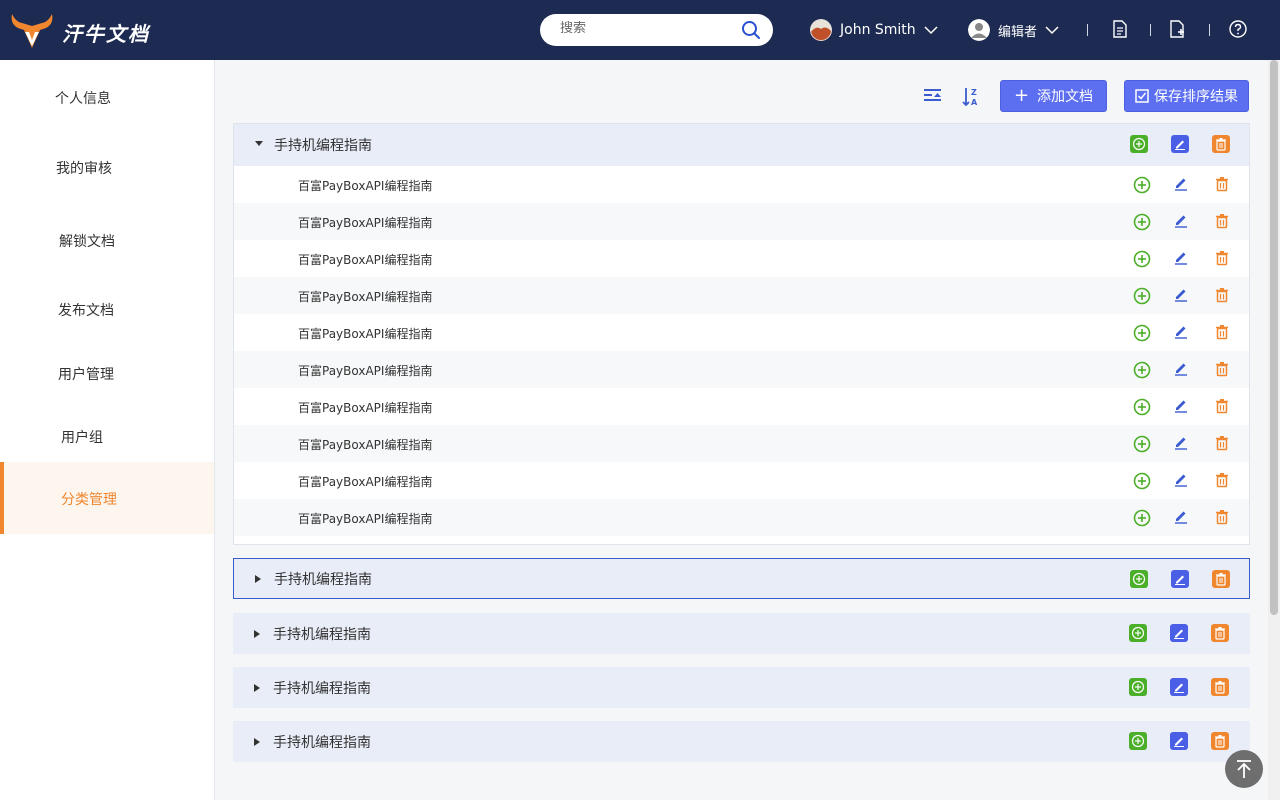 The height and width of the screenshot is (800, 1280). I want to click on collapse-all-icon, so click(932, 98).